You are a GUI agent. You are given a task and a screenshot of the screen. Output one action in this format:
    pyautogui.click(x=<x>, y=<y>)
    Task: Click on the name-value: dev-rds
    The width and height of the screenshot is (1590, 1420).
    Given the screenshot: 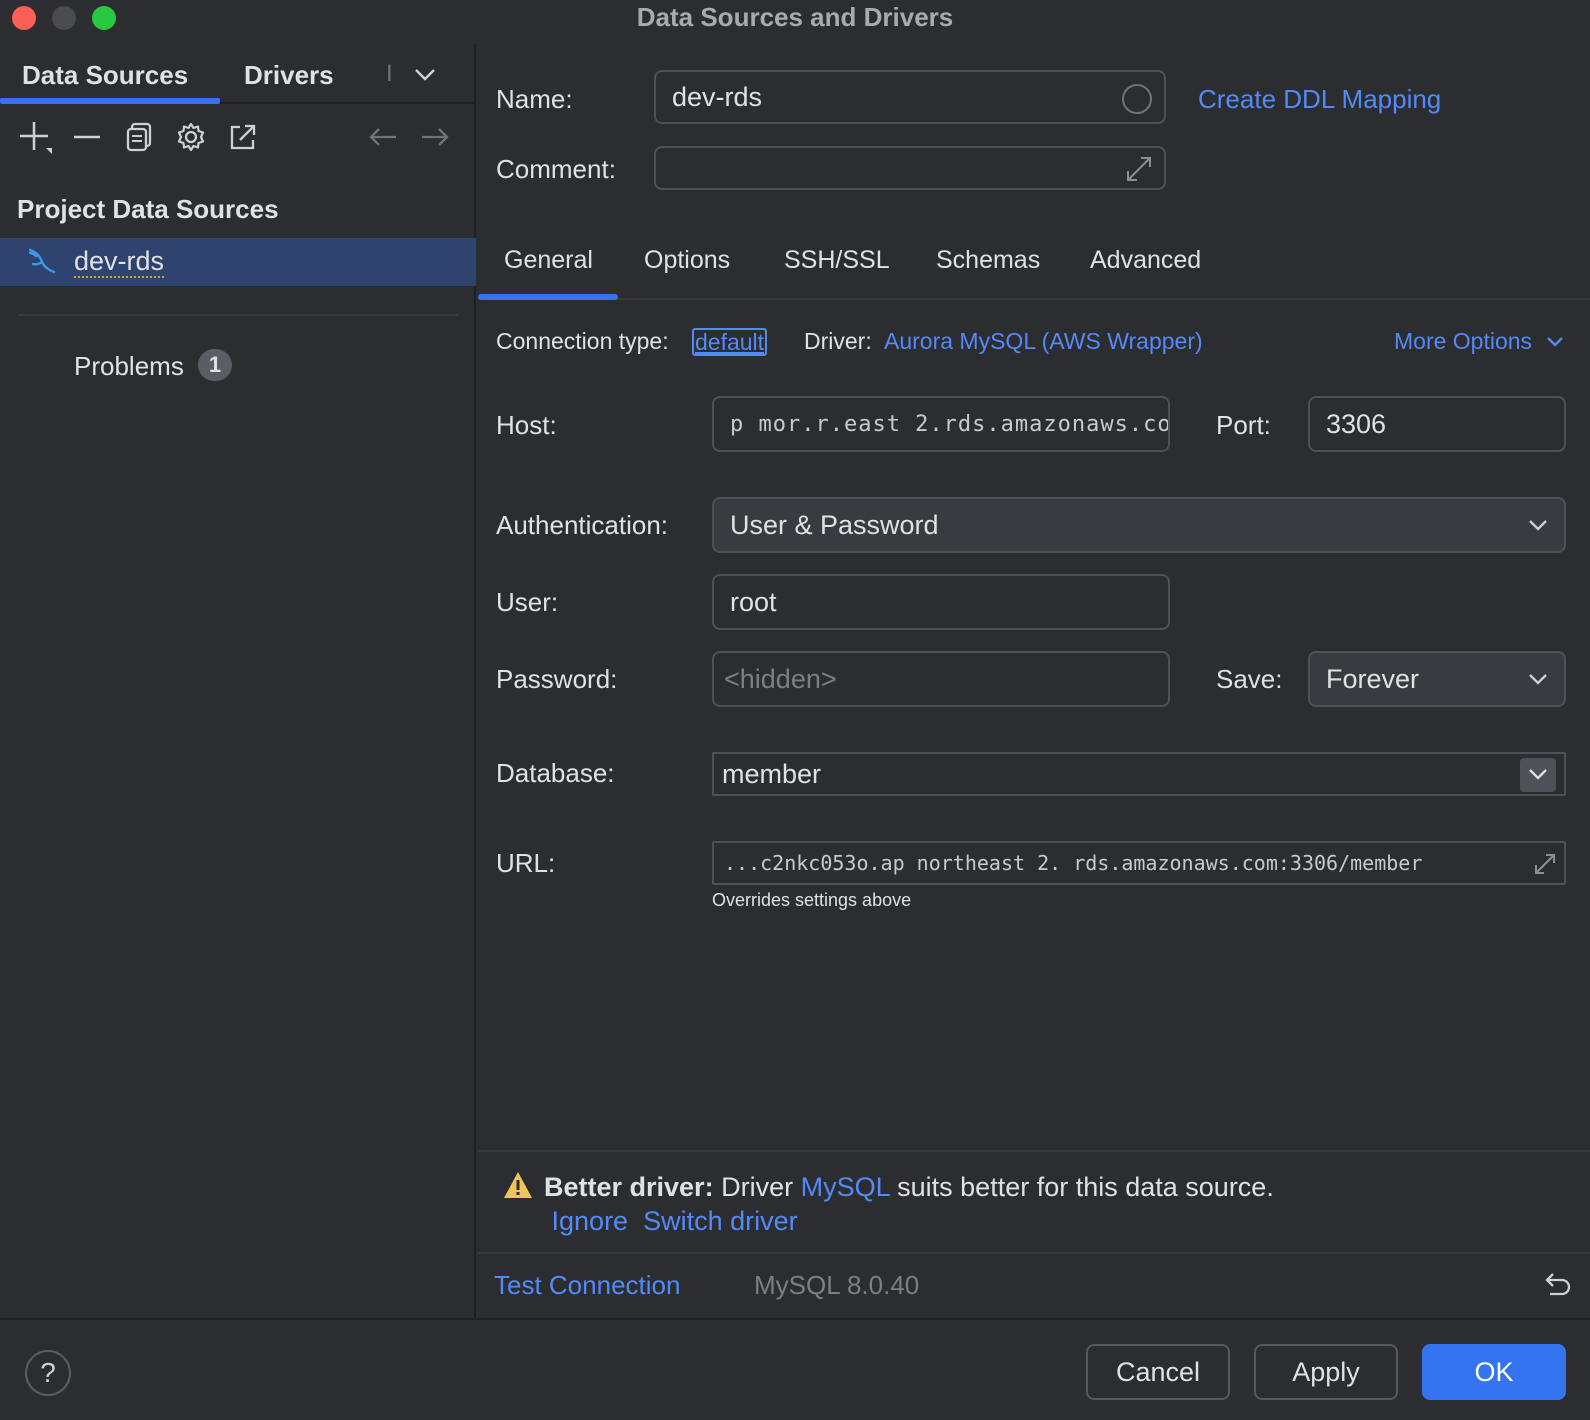 What is the action you would take?
    pyautogui.click(x=717, y=96)
    